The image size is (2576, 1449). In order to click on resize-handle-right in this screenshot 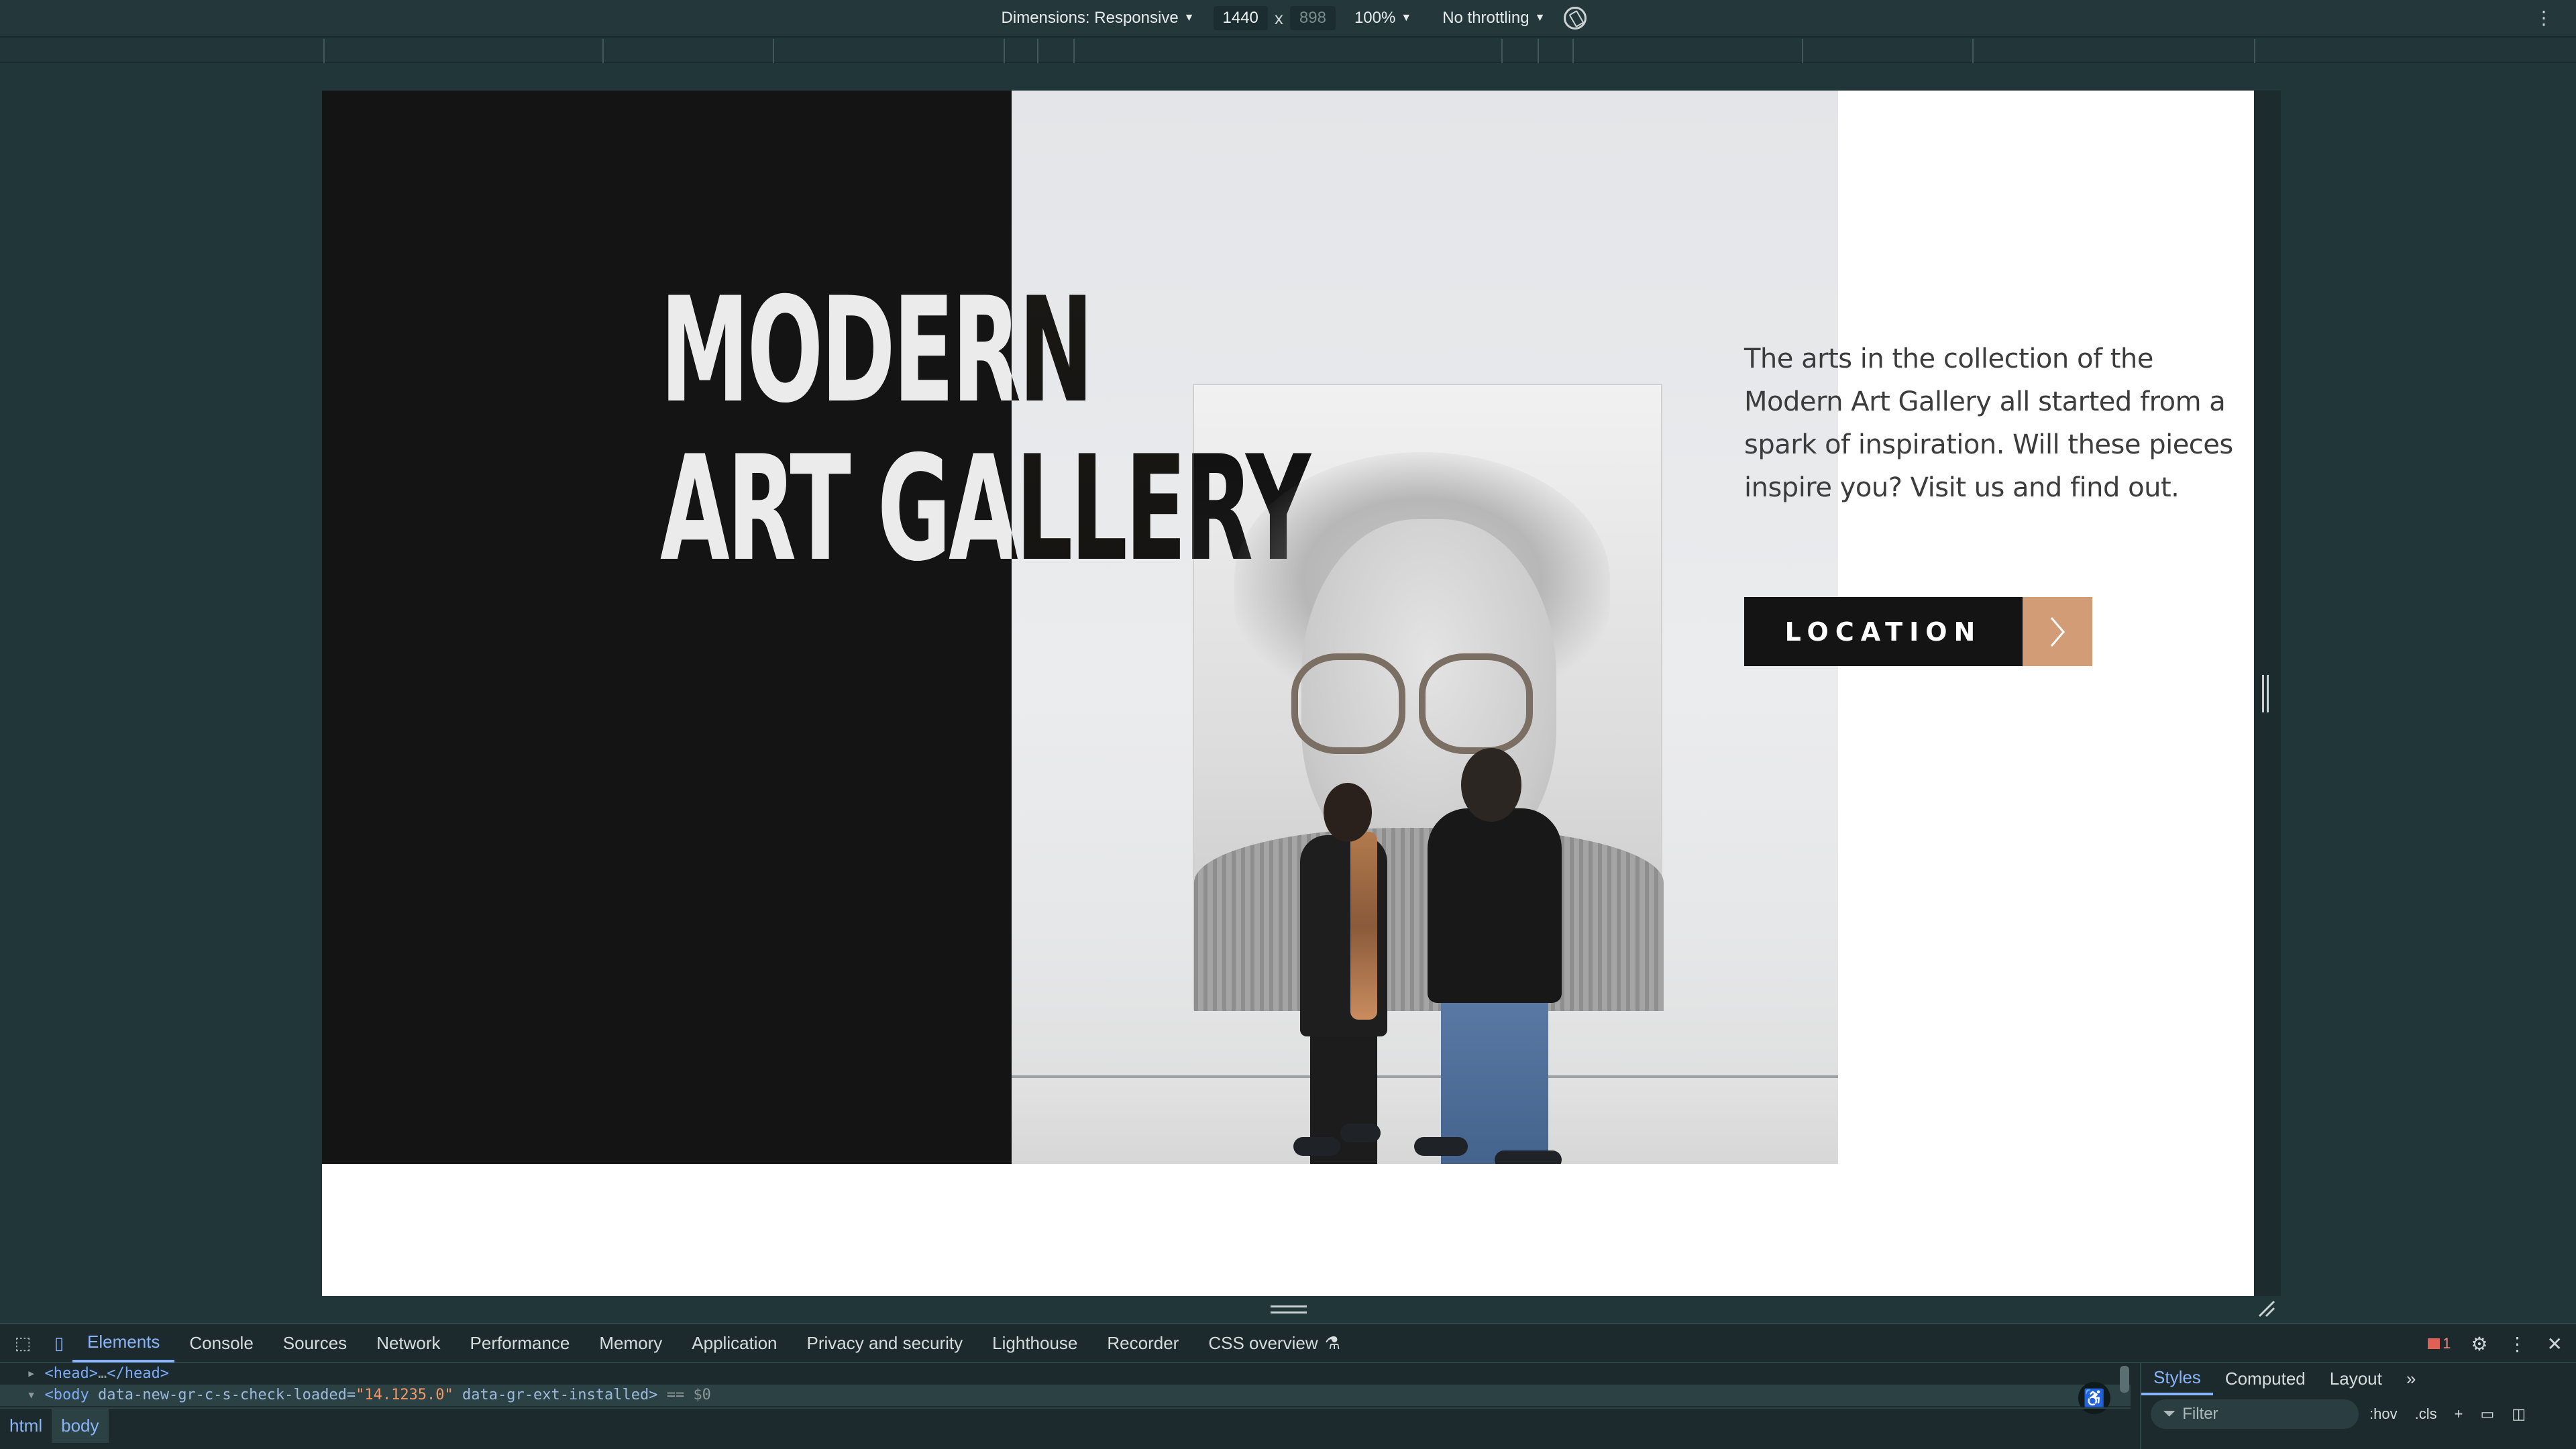, I will do `click(2265, 693)`.